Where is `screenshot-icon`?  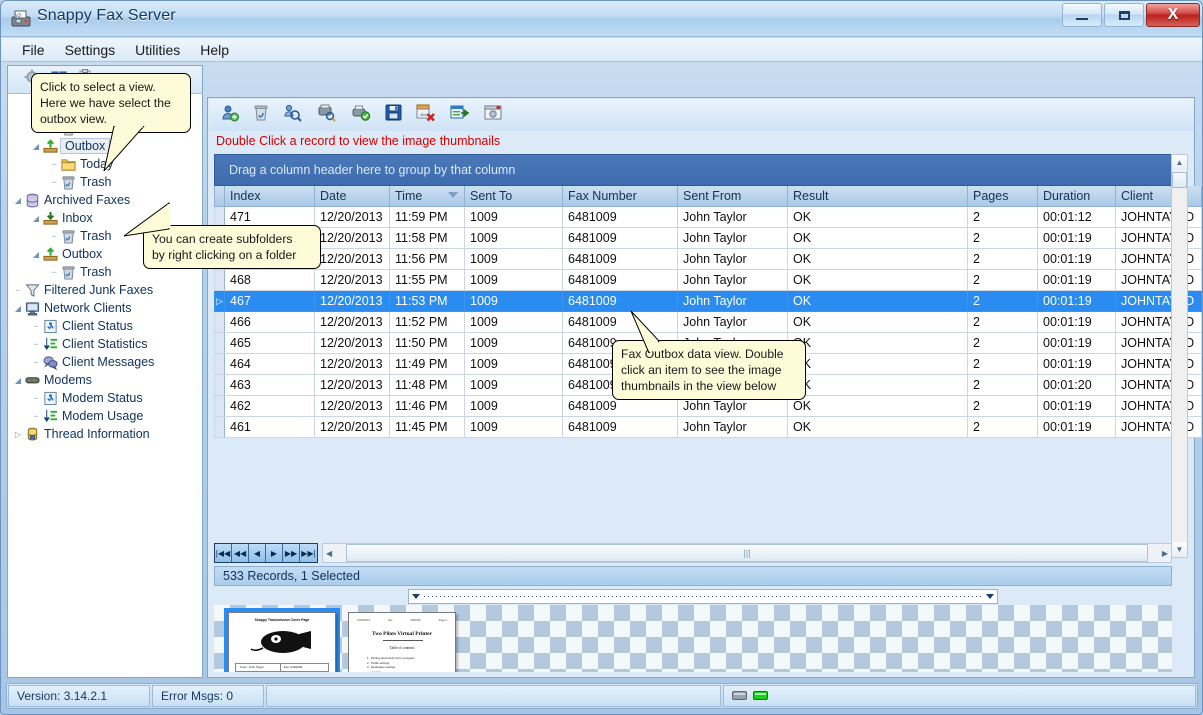
screenshot-icon is located at coordinates (493, 115).